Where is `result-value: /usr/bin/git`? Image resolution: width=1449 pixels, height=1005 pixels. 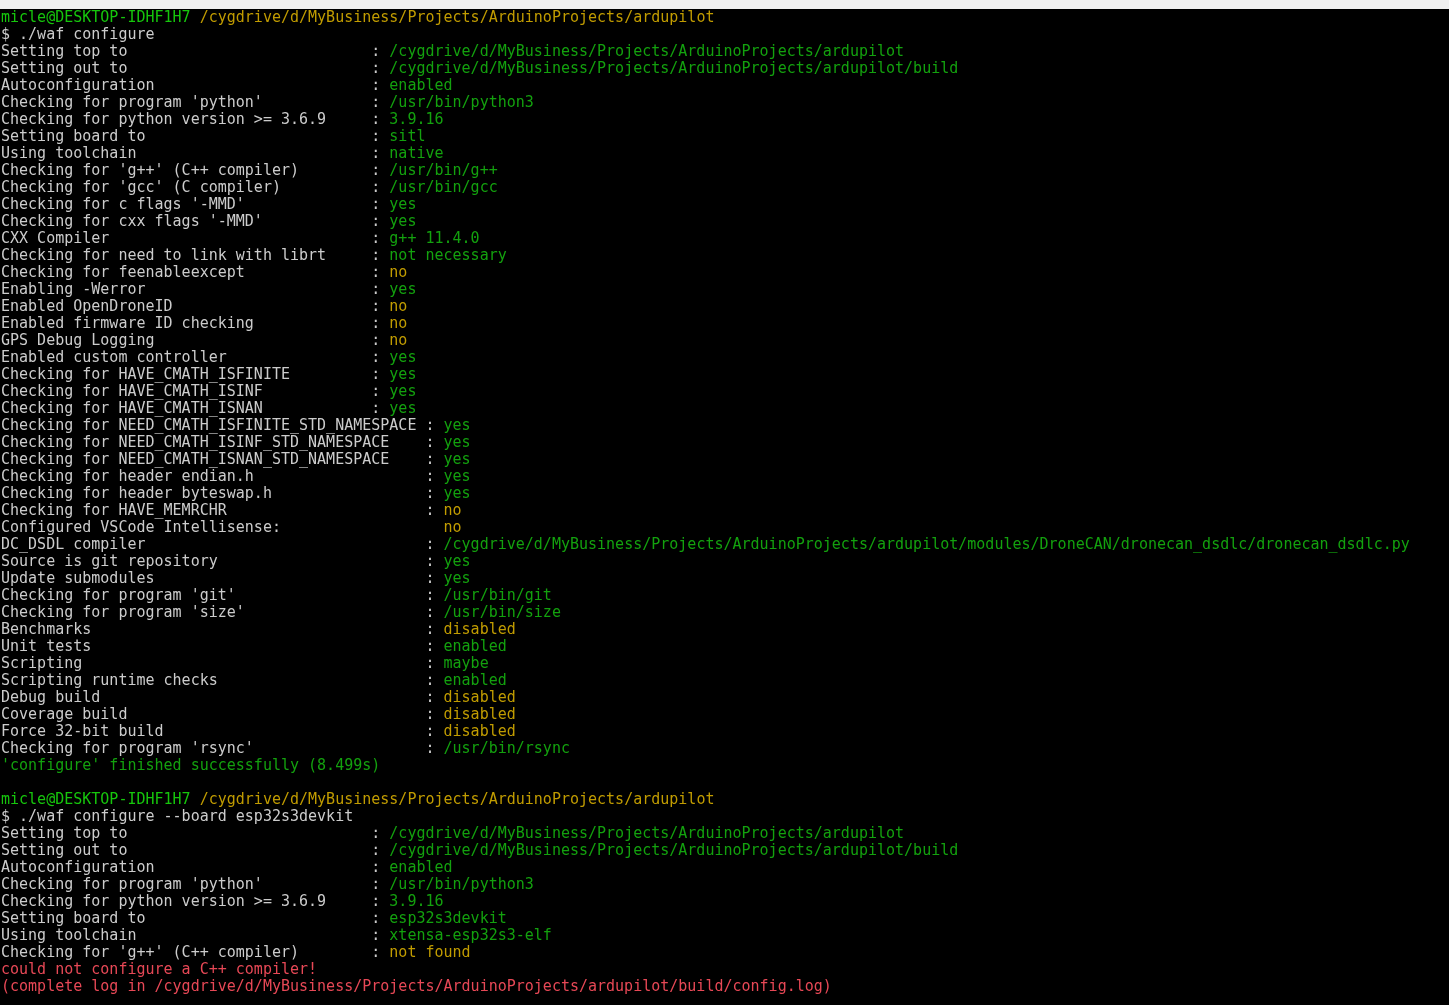 result-value: /usr/bin/git is located at coordinates (497, 595).